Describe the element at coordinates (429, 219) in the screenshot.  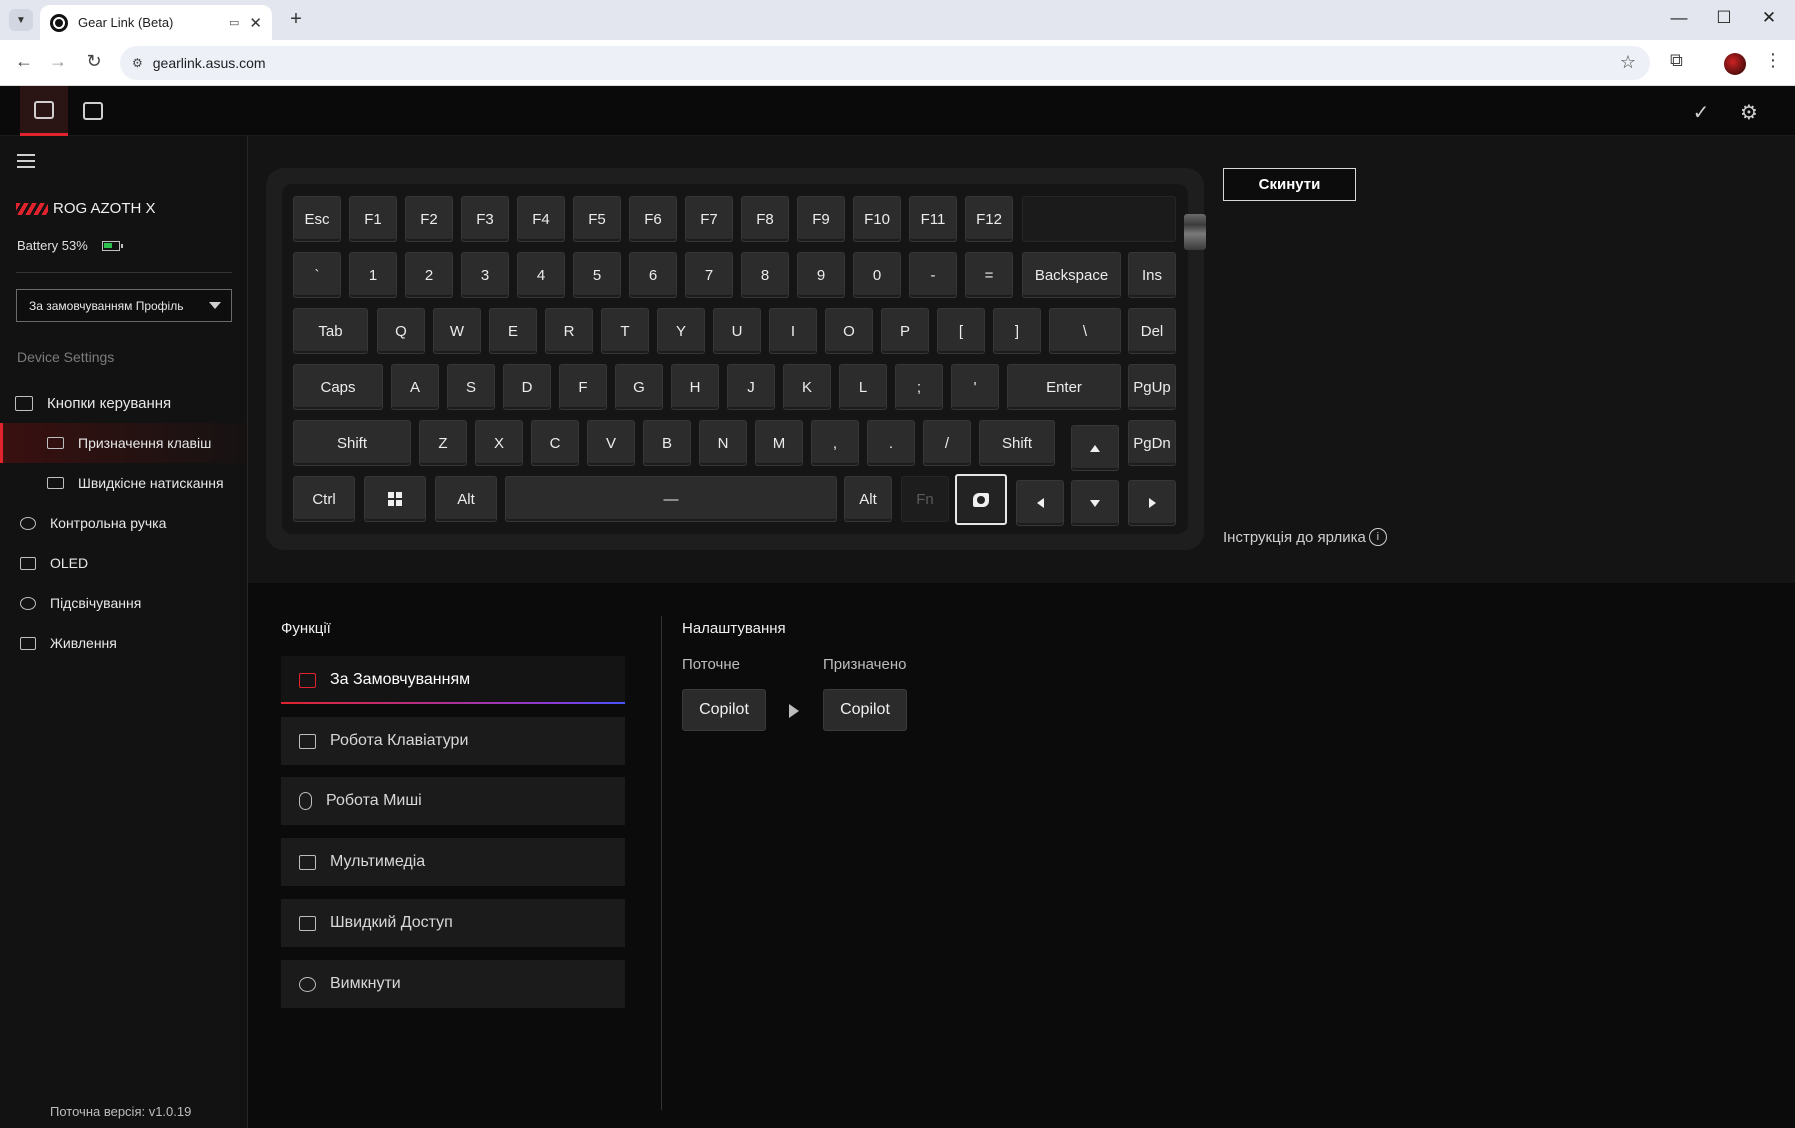
I see `key-f2: F2` at that location.